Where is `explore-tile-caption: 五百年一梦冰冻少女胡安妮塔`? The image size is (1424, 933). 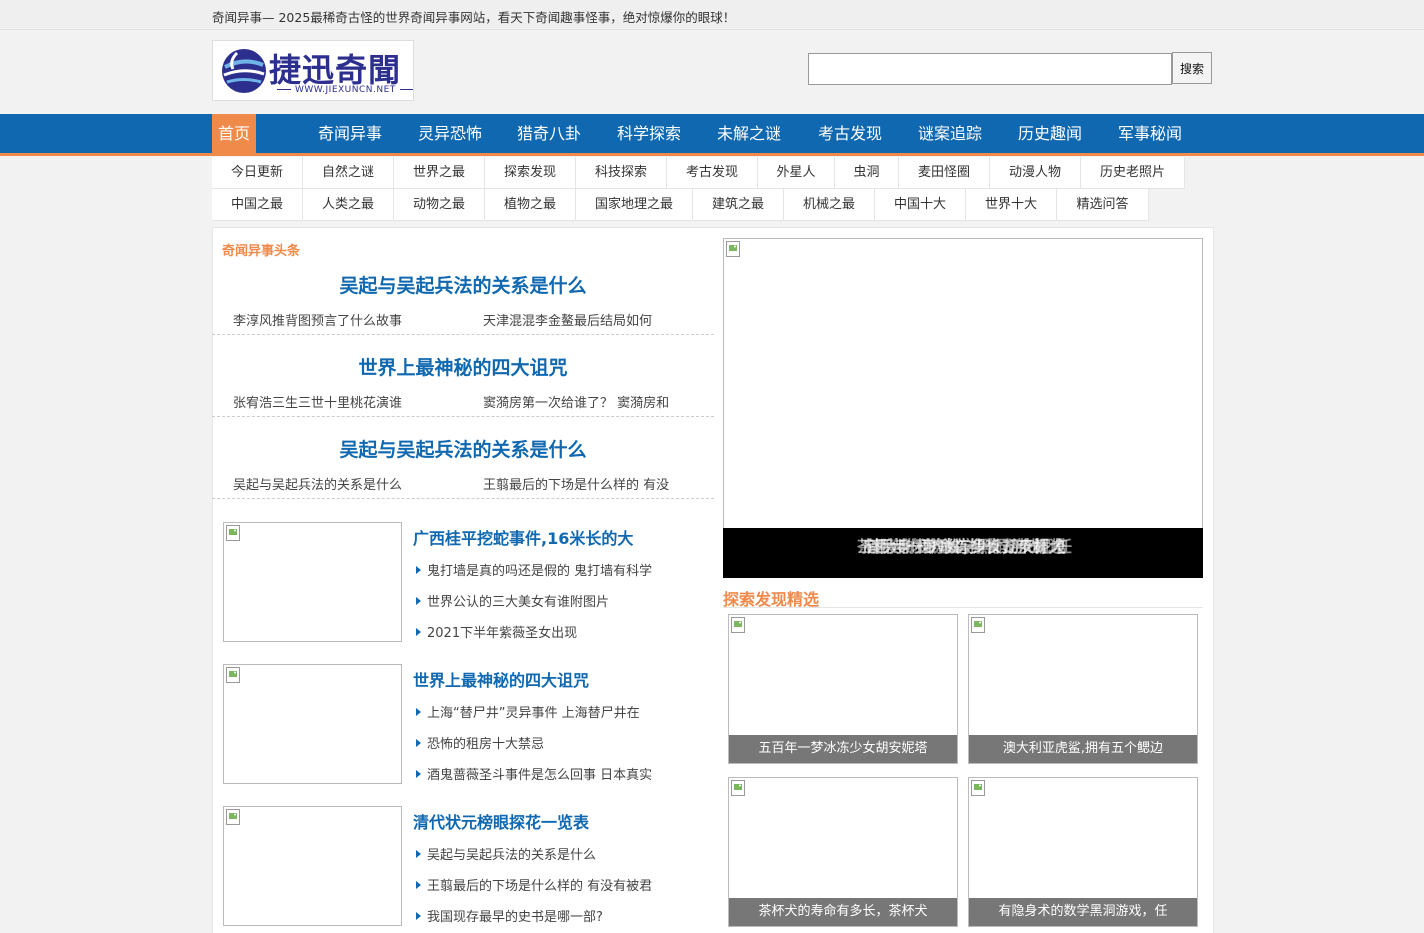
explore-tile-caption: 五百年一梦冰冻少女胡安妮塔 is located at coordinates (843, 749).